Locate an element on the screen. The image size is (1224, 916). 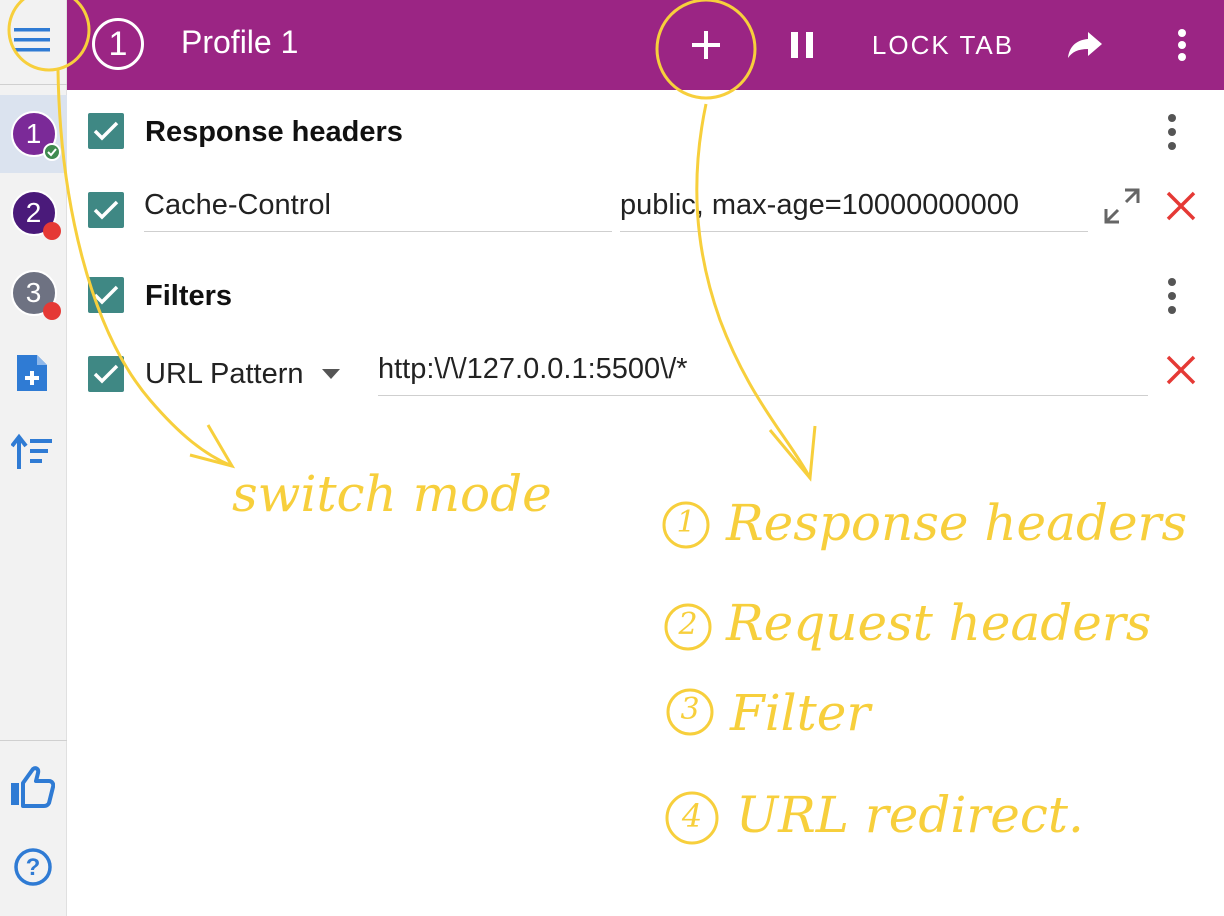
filter-type-select: URL Pattern is located at coordinates (242, 374).